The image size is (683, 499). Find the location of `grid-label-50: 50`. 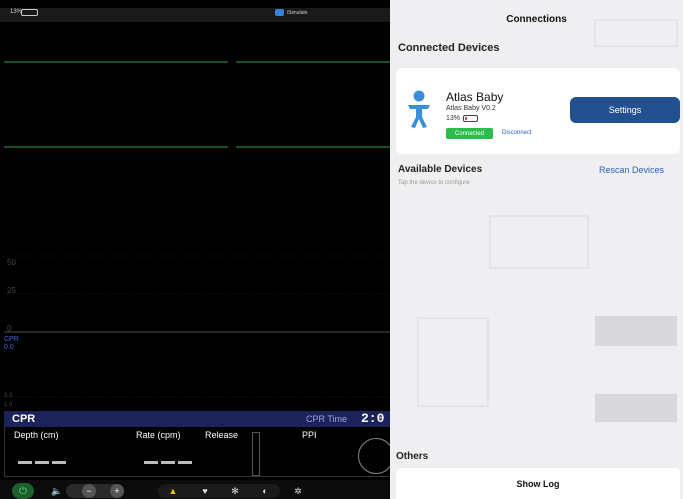

grid-label-50: 50 is located at coordinates (11, 262).